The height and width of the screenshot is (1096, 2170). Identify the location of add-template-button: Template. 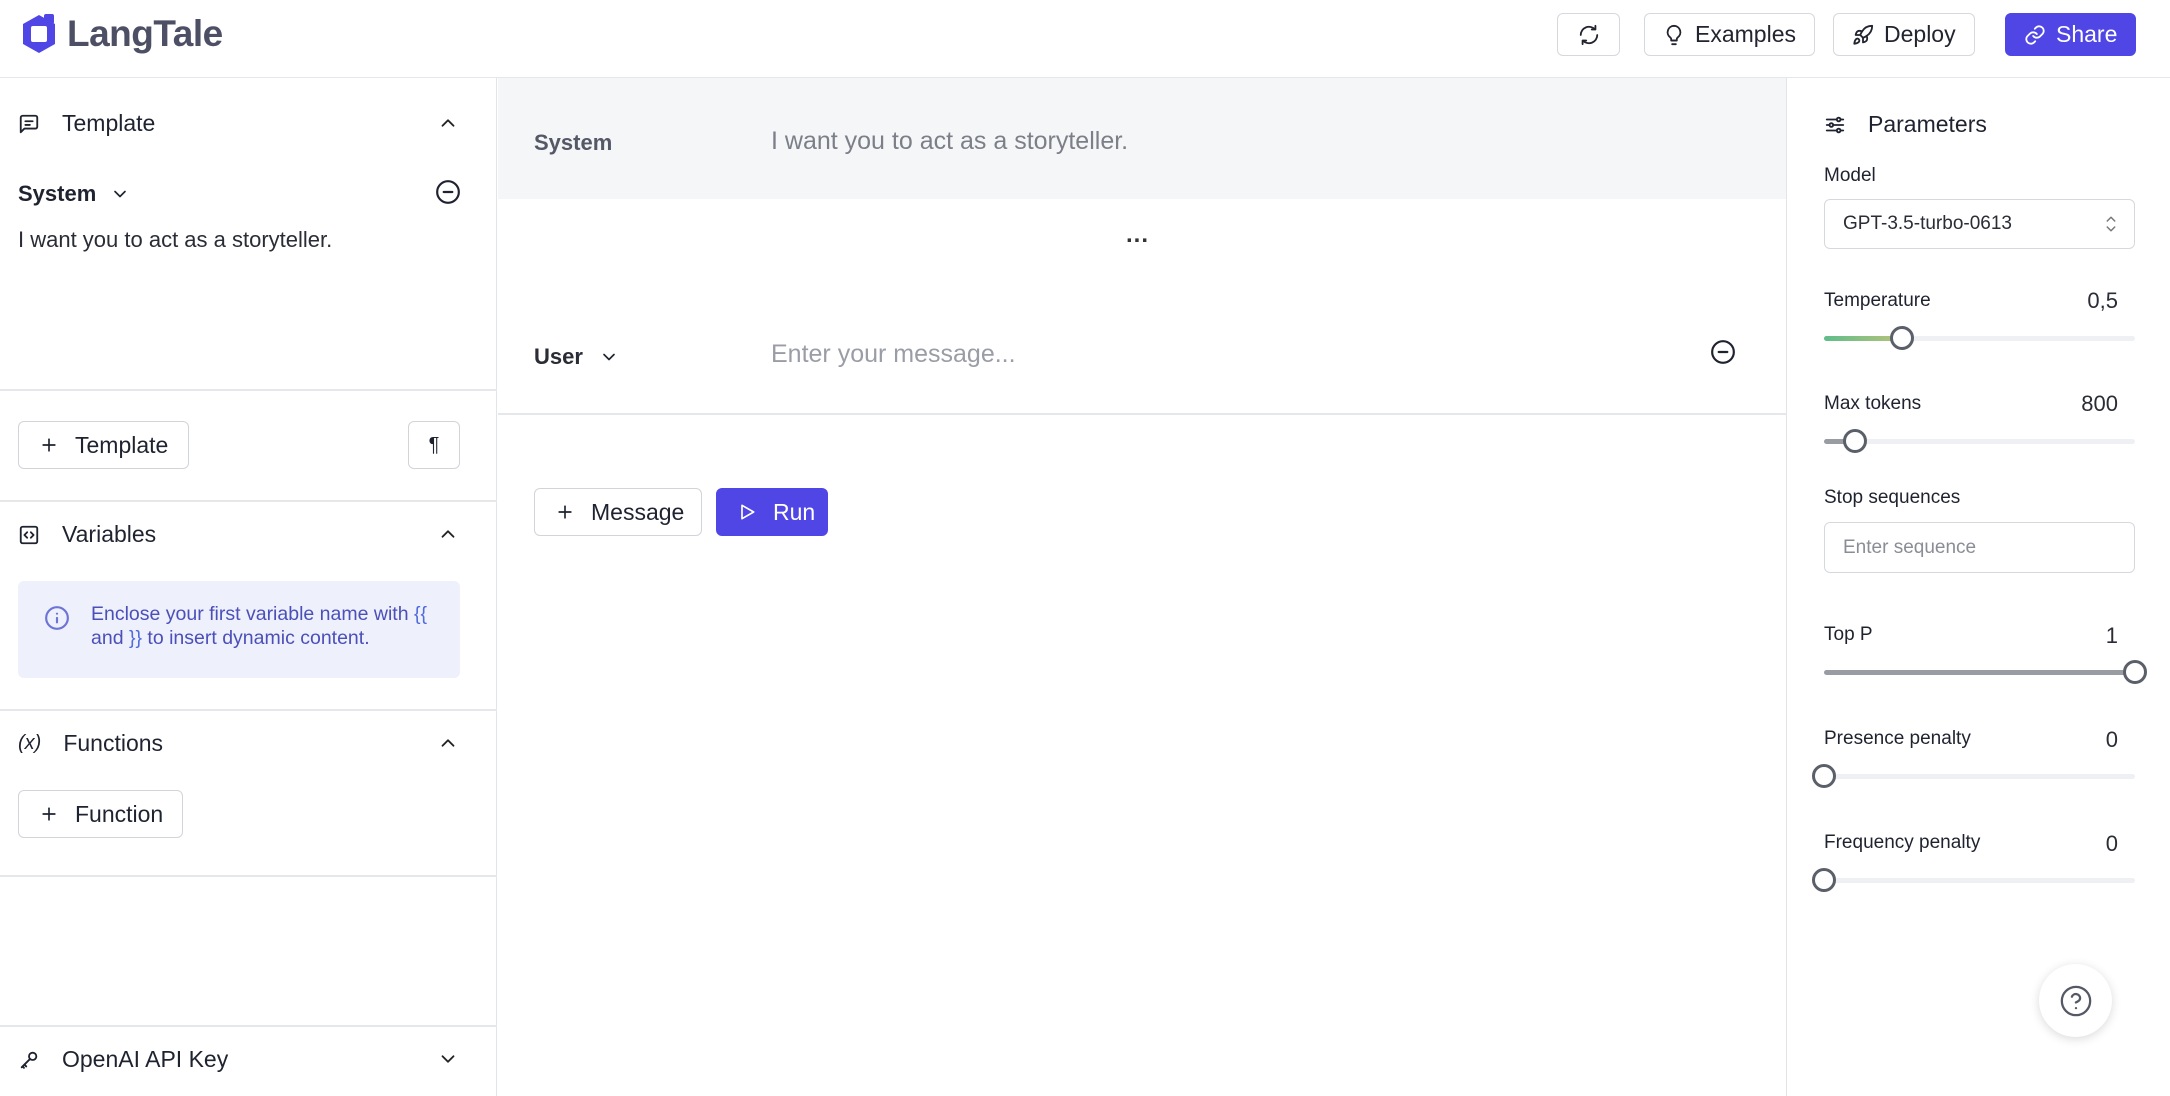
(103, 445).